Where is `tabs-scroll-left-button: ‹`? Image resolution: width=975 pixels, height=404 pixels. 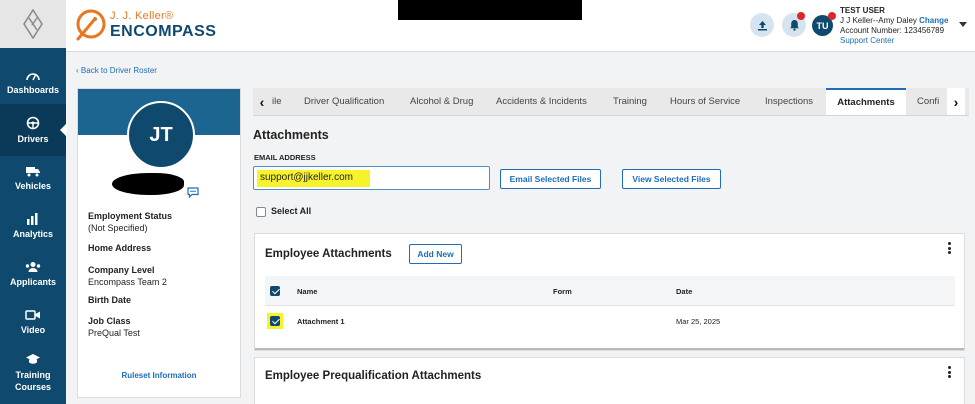 tabs-scroll-left-button: ‹ is located at coordinates (262, 101).